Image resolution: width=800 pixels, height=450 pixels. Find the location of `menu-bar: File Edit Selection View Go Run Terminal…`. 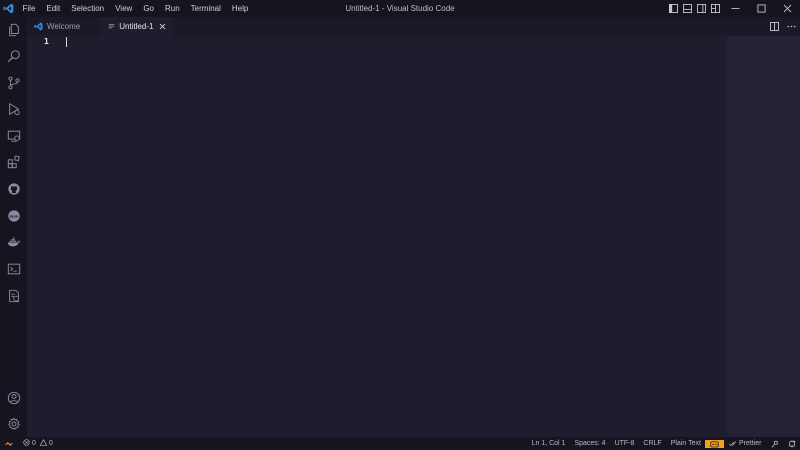

menu-bar: File Edit Selection View Go Run Terminal… is located at coordinates (135, 8).